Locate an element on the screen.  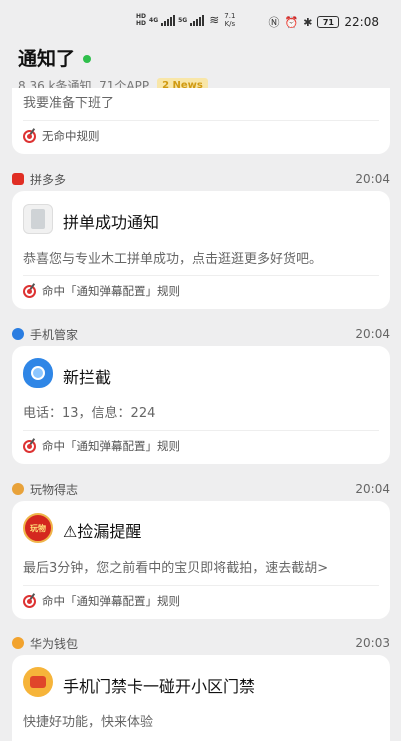
notification-body: 电话：13，信息：224 is located at coordinates (89, 413).